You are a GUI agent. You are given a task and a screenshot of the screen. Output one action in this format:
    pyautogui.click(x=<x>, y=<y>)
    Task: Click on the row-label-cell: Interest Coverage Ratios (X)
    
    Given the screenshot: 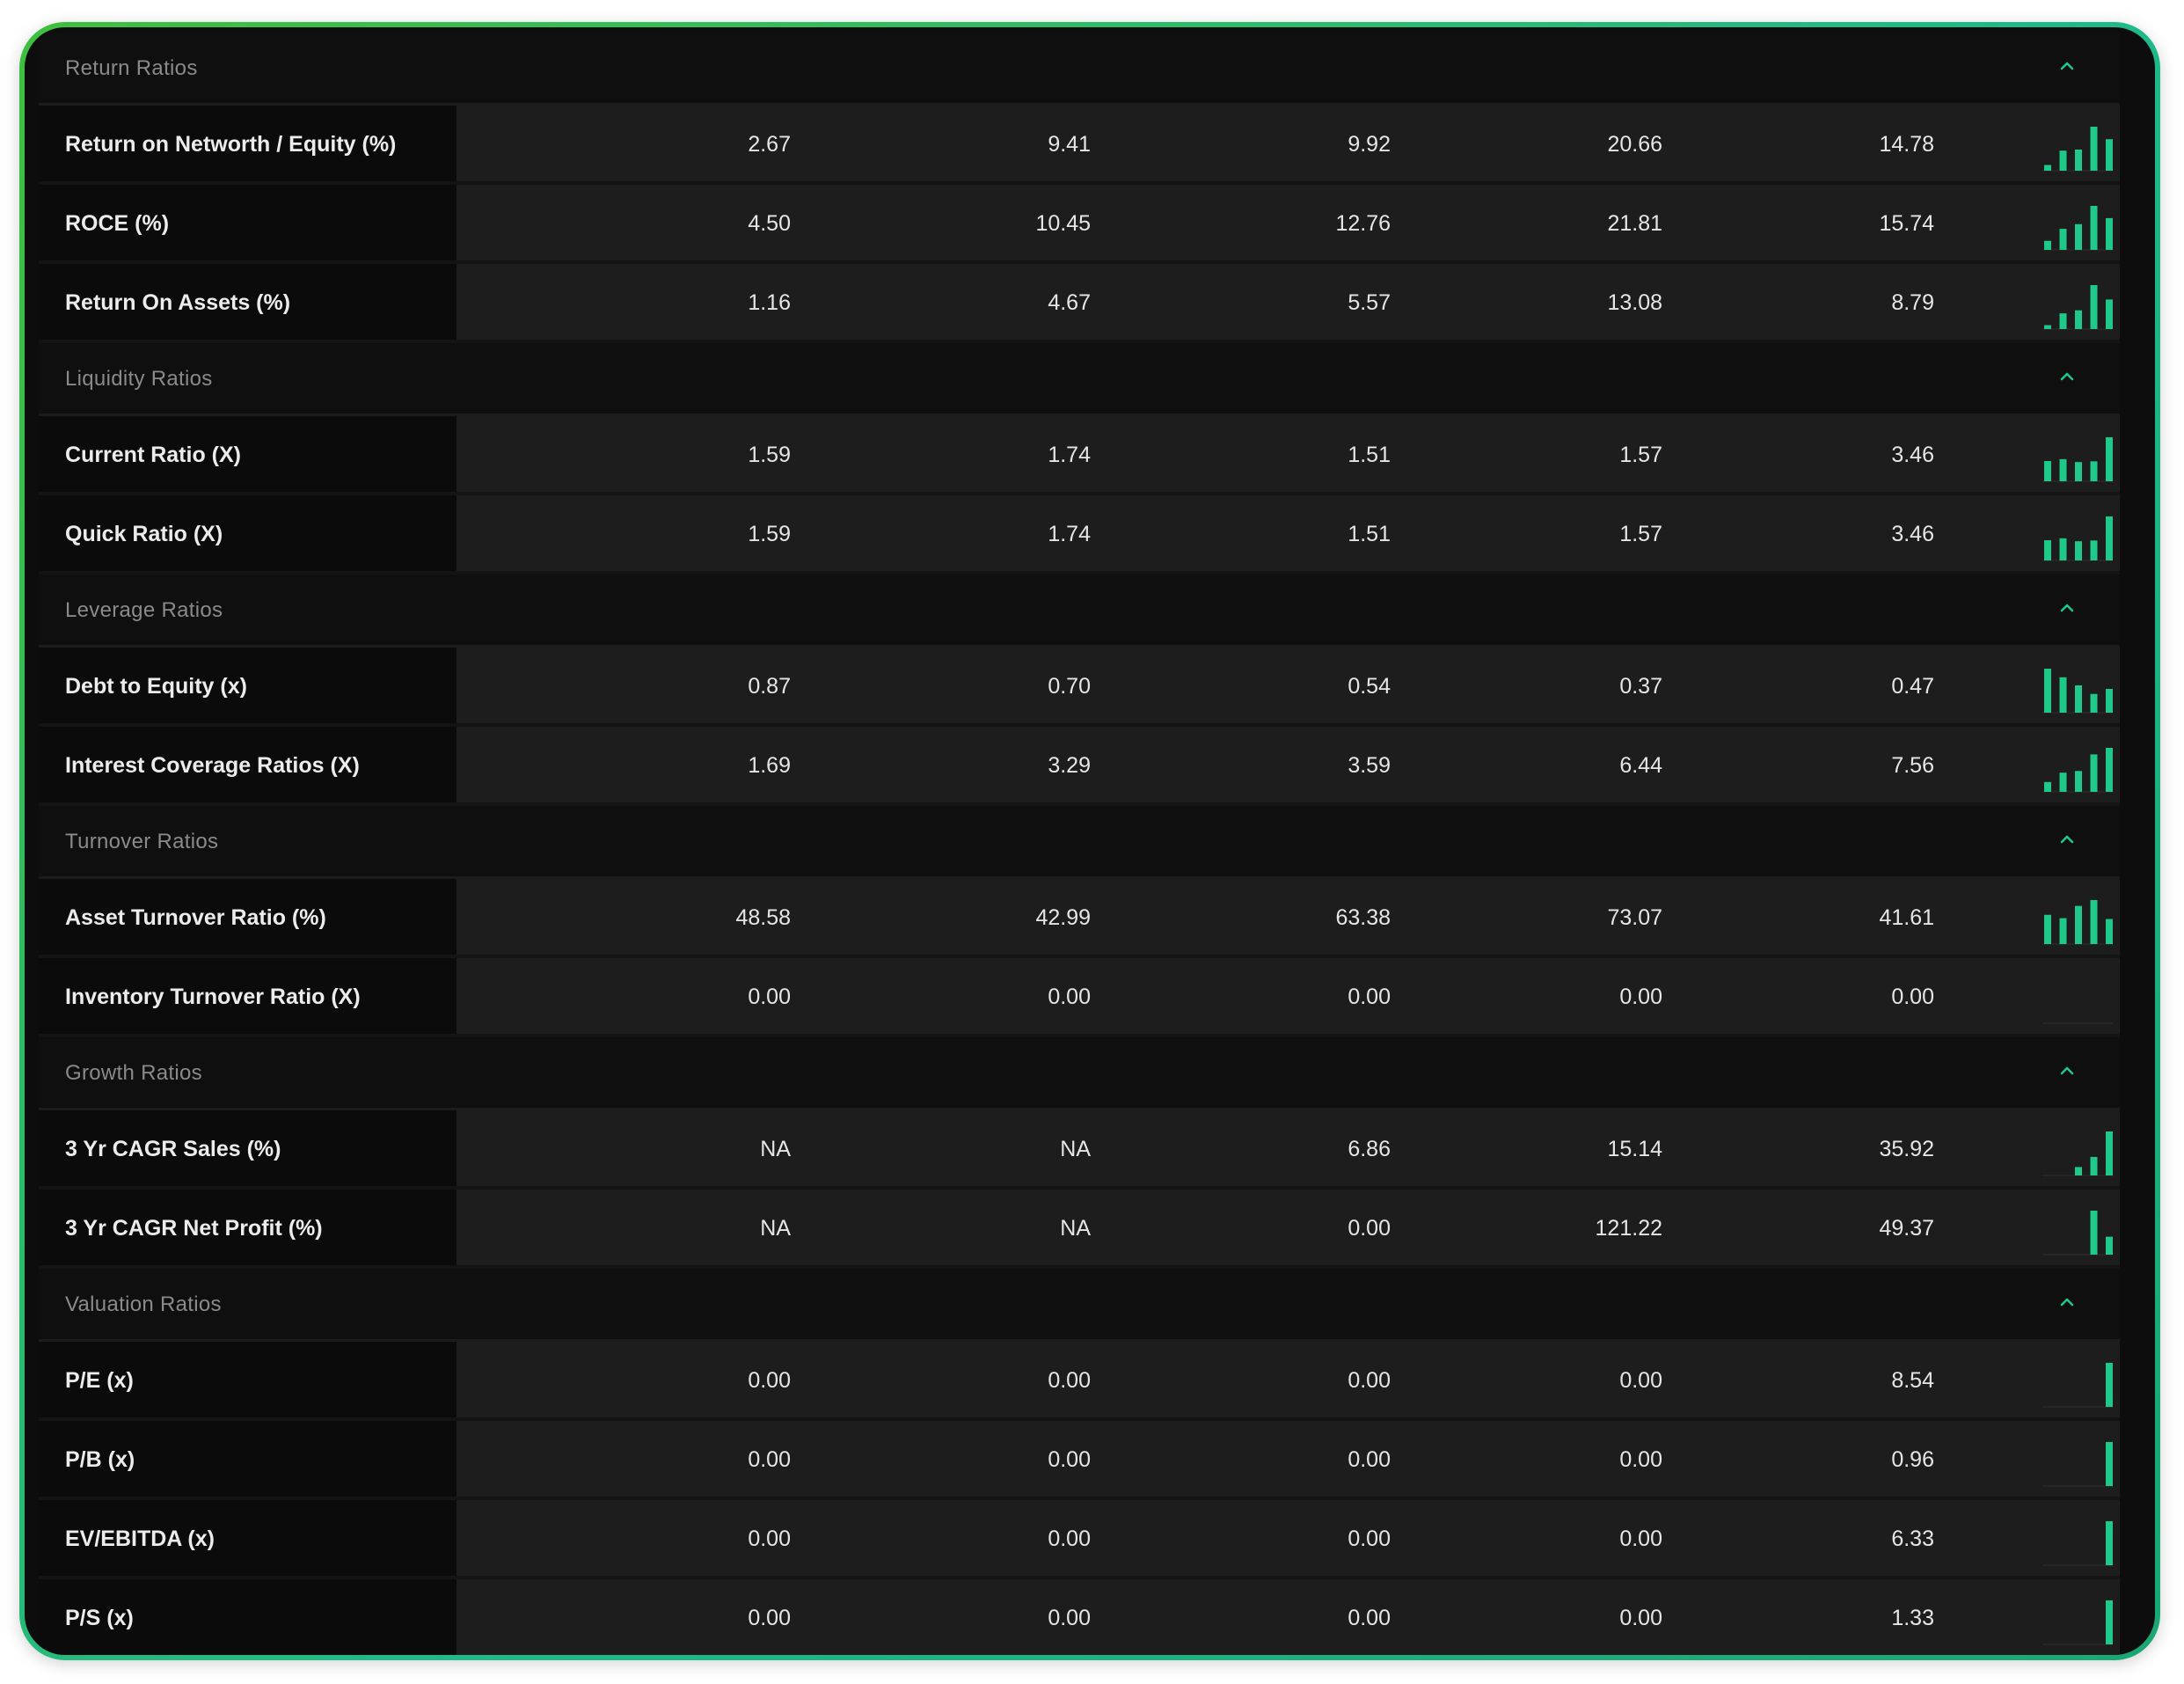 What is the action you would take?
    pyautogui.click(x=248, y=764)
    